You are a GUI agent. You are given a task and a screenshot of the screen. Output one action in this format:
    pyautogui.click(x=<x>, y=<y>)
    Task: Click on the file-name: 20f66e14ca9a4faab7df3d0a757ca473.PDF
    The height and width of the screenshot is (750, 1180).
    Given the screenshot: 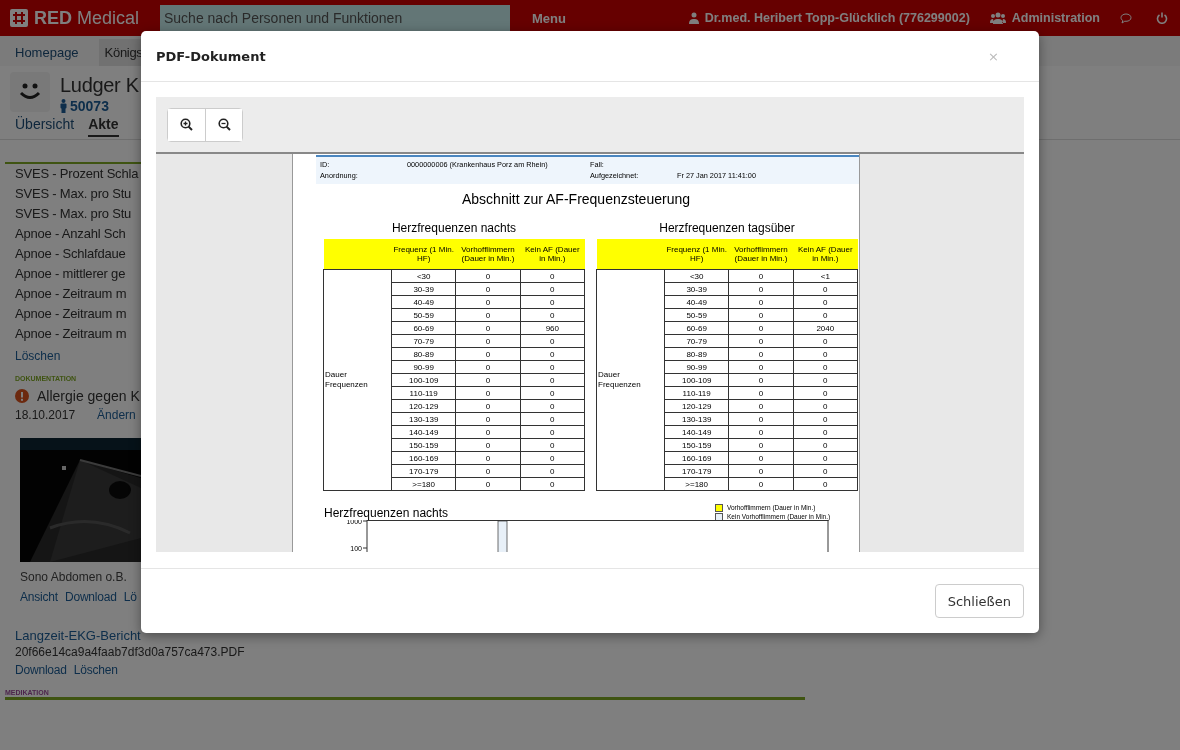 What is the action you would take?
    pyautogui.click(x=130, y=652)
    